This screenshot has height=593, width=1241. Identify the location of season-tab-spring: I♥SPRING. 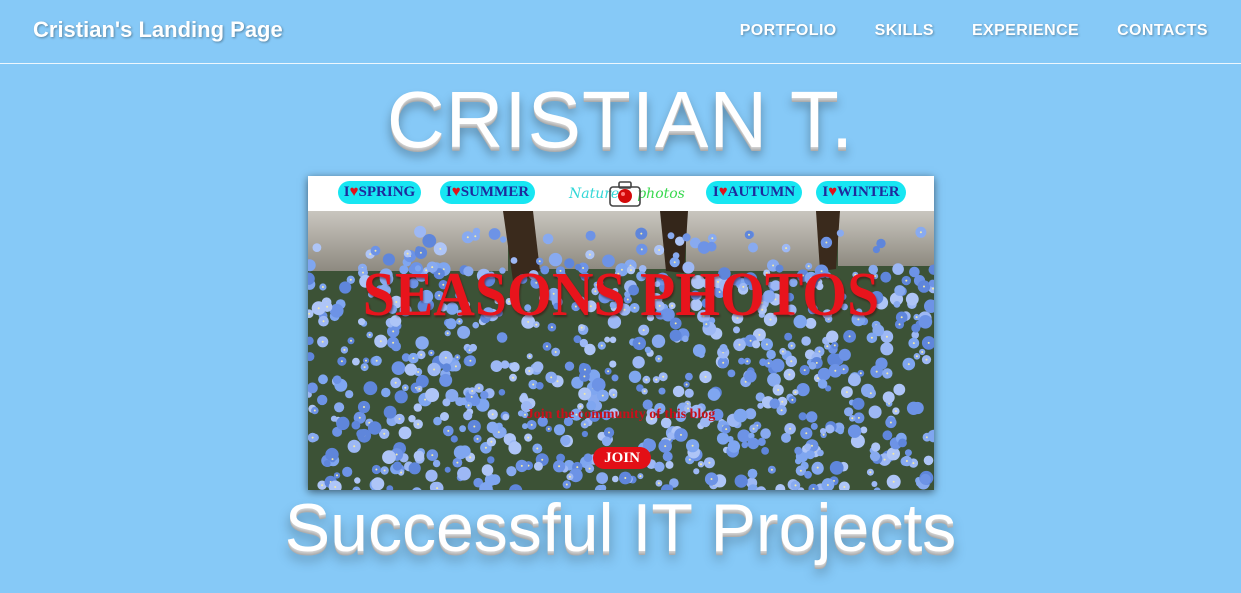
(379, 192).